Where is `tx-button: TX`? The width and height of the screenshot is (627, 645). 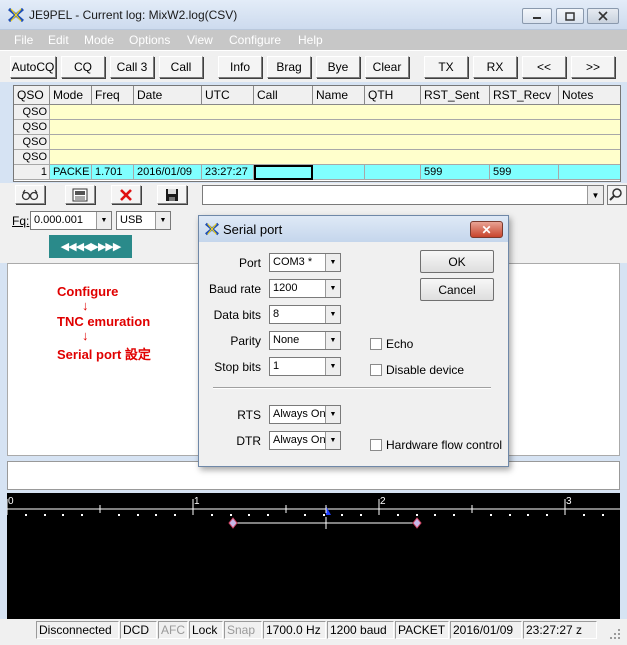
tx-button: TX is located at coordinates (446, 67).